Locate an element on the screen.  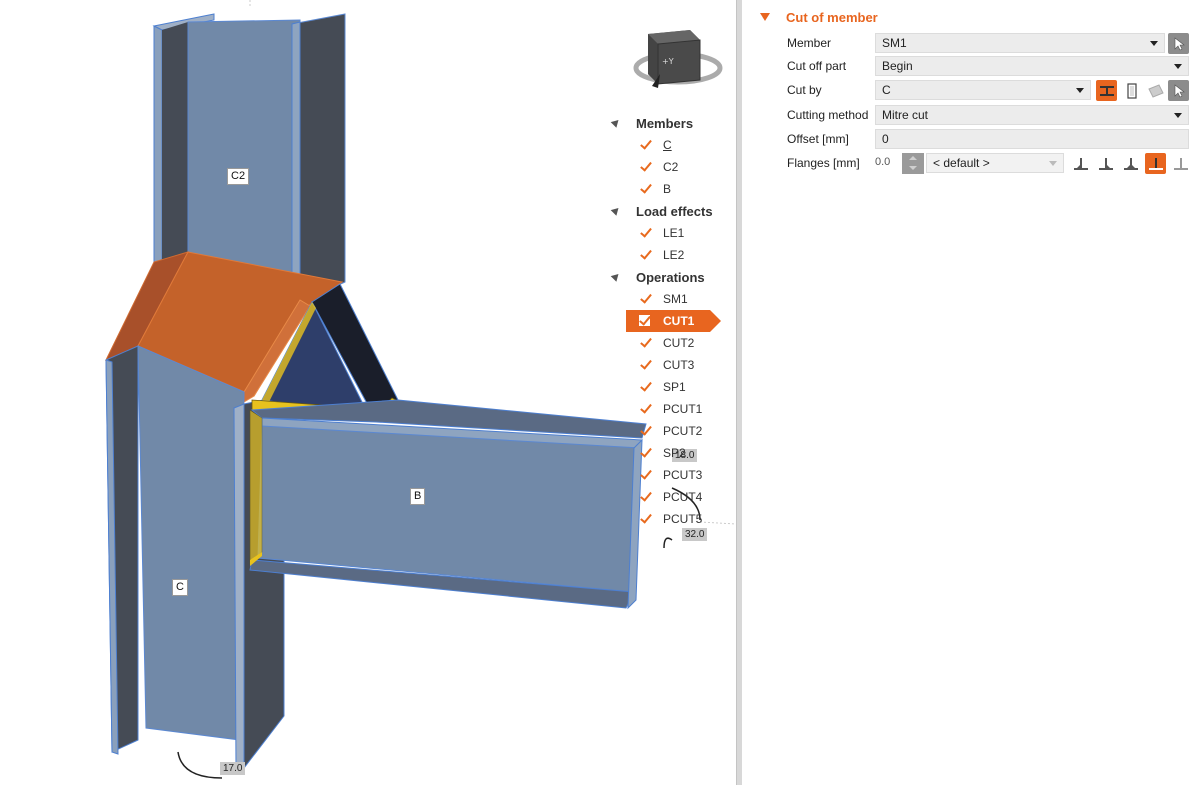
collapse-arrow-icon is located at coordinates (765, 17).